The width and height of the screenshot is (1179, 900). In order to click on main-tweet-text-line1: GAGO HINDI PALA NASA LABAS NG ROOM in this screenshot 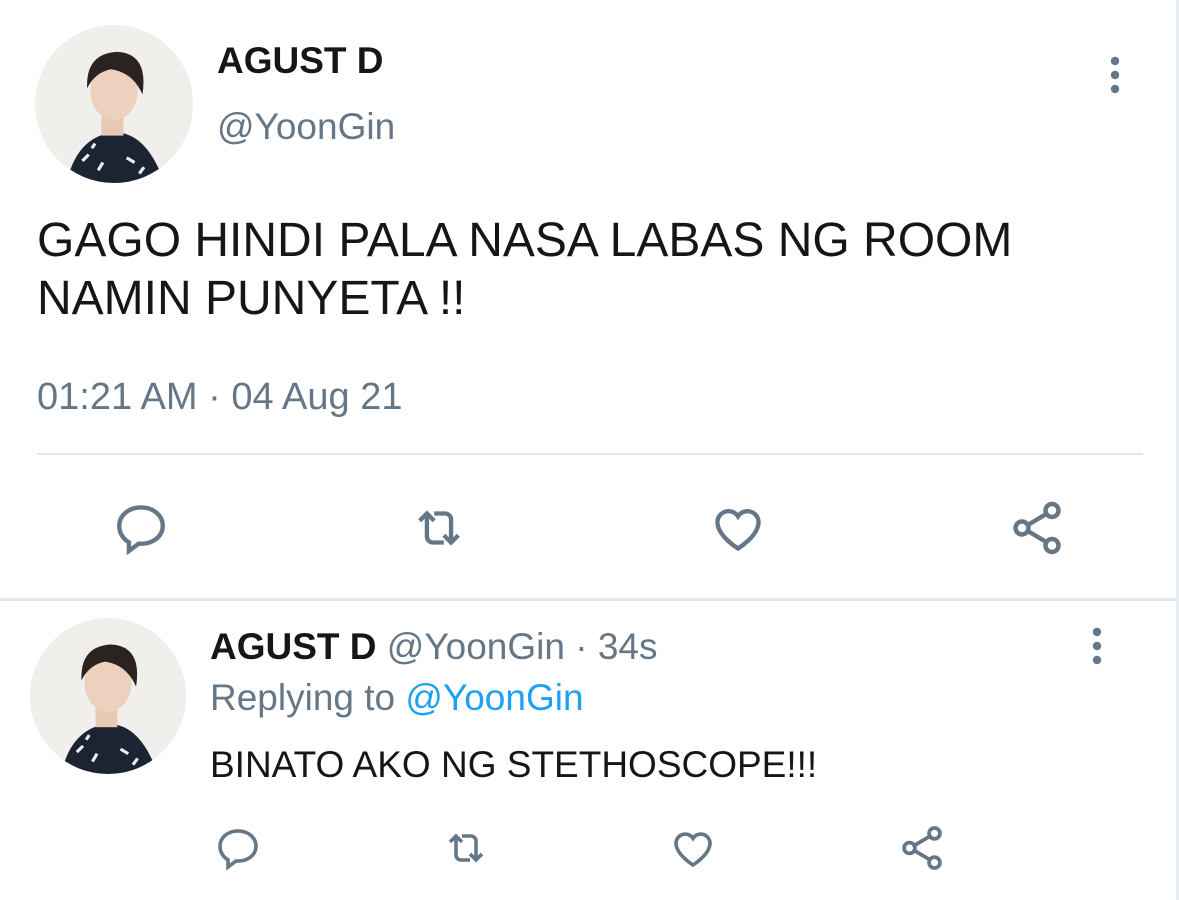, I will do `click(525, 240)`.